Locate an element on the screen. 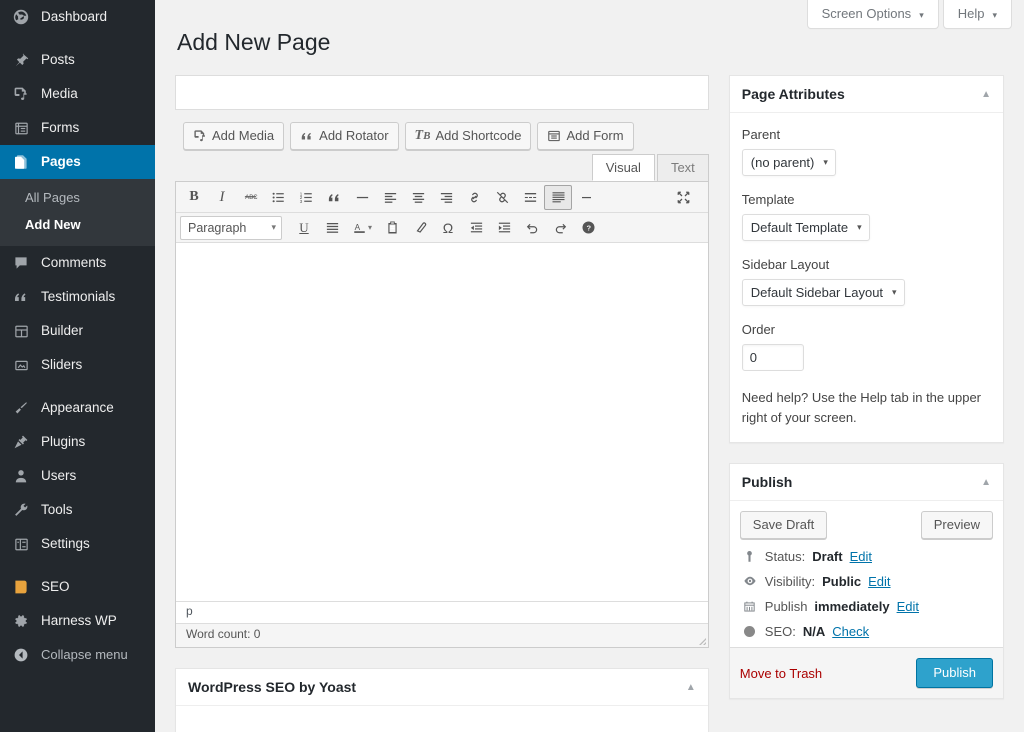 The height and width of the screenshot is (732, 1024). special-character-icon: Ω is located at coordinates (448, 227).